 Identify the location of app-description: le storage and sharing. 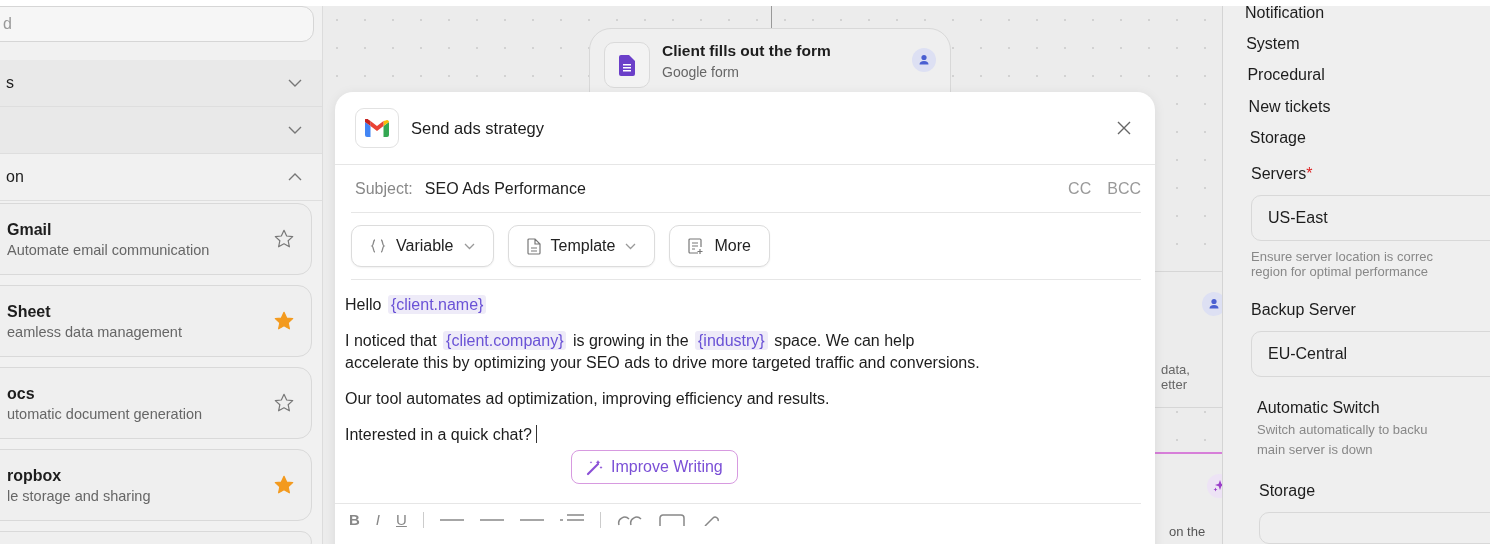
(79, 495).